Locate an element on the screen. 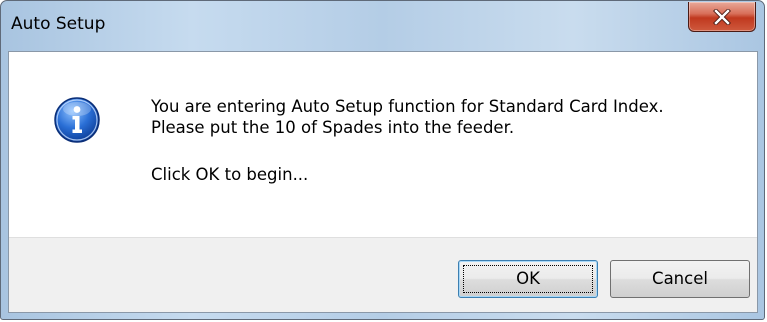 The image size is (767, 322). cancel-button-label: Cancel is located at coordinates (680, 278).